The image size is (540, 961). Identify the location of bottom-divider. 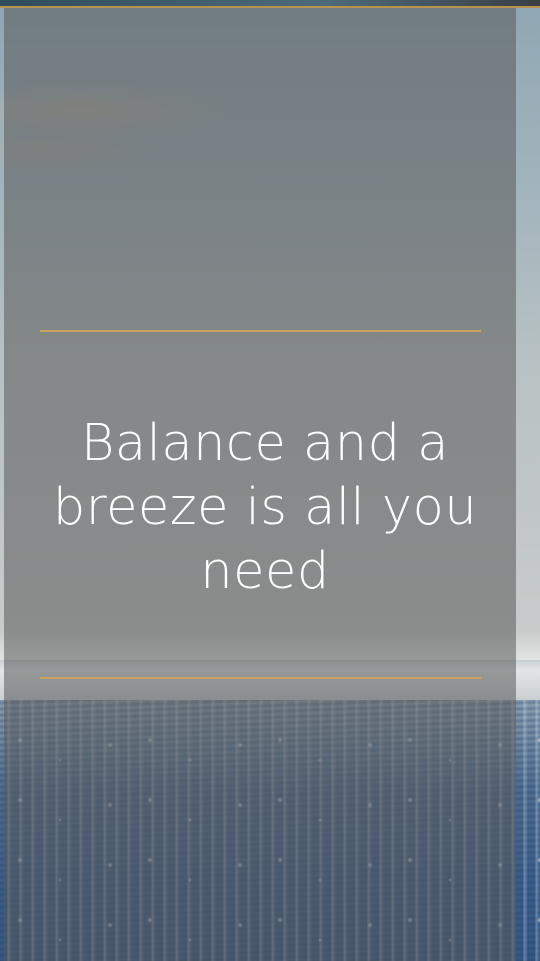
(260, 678).